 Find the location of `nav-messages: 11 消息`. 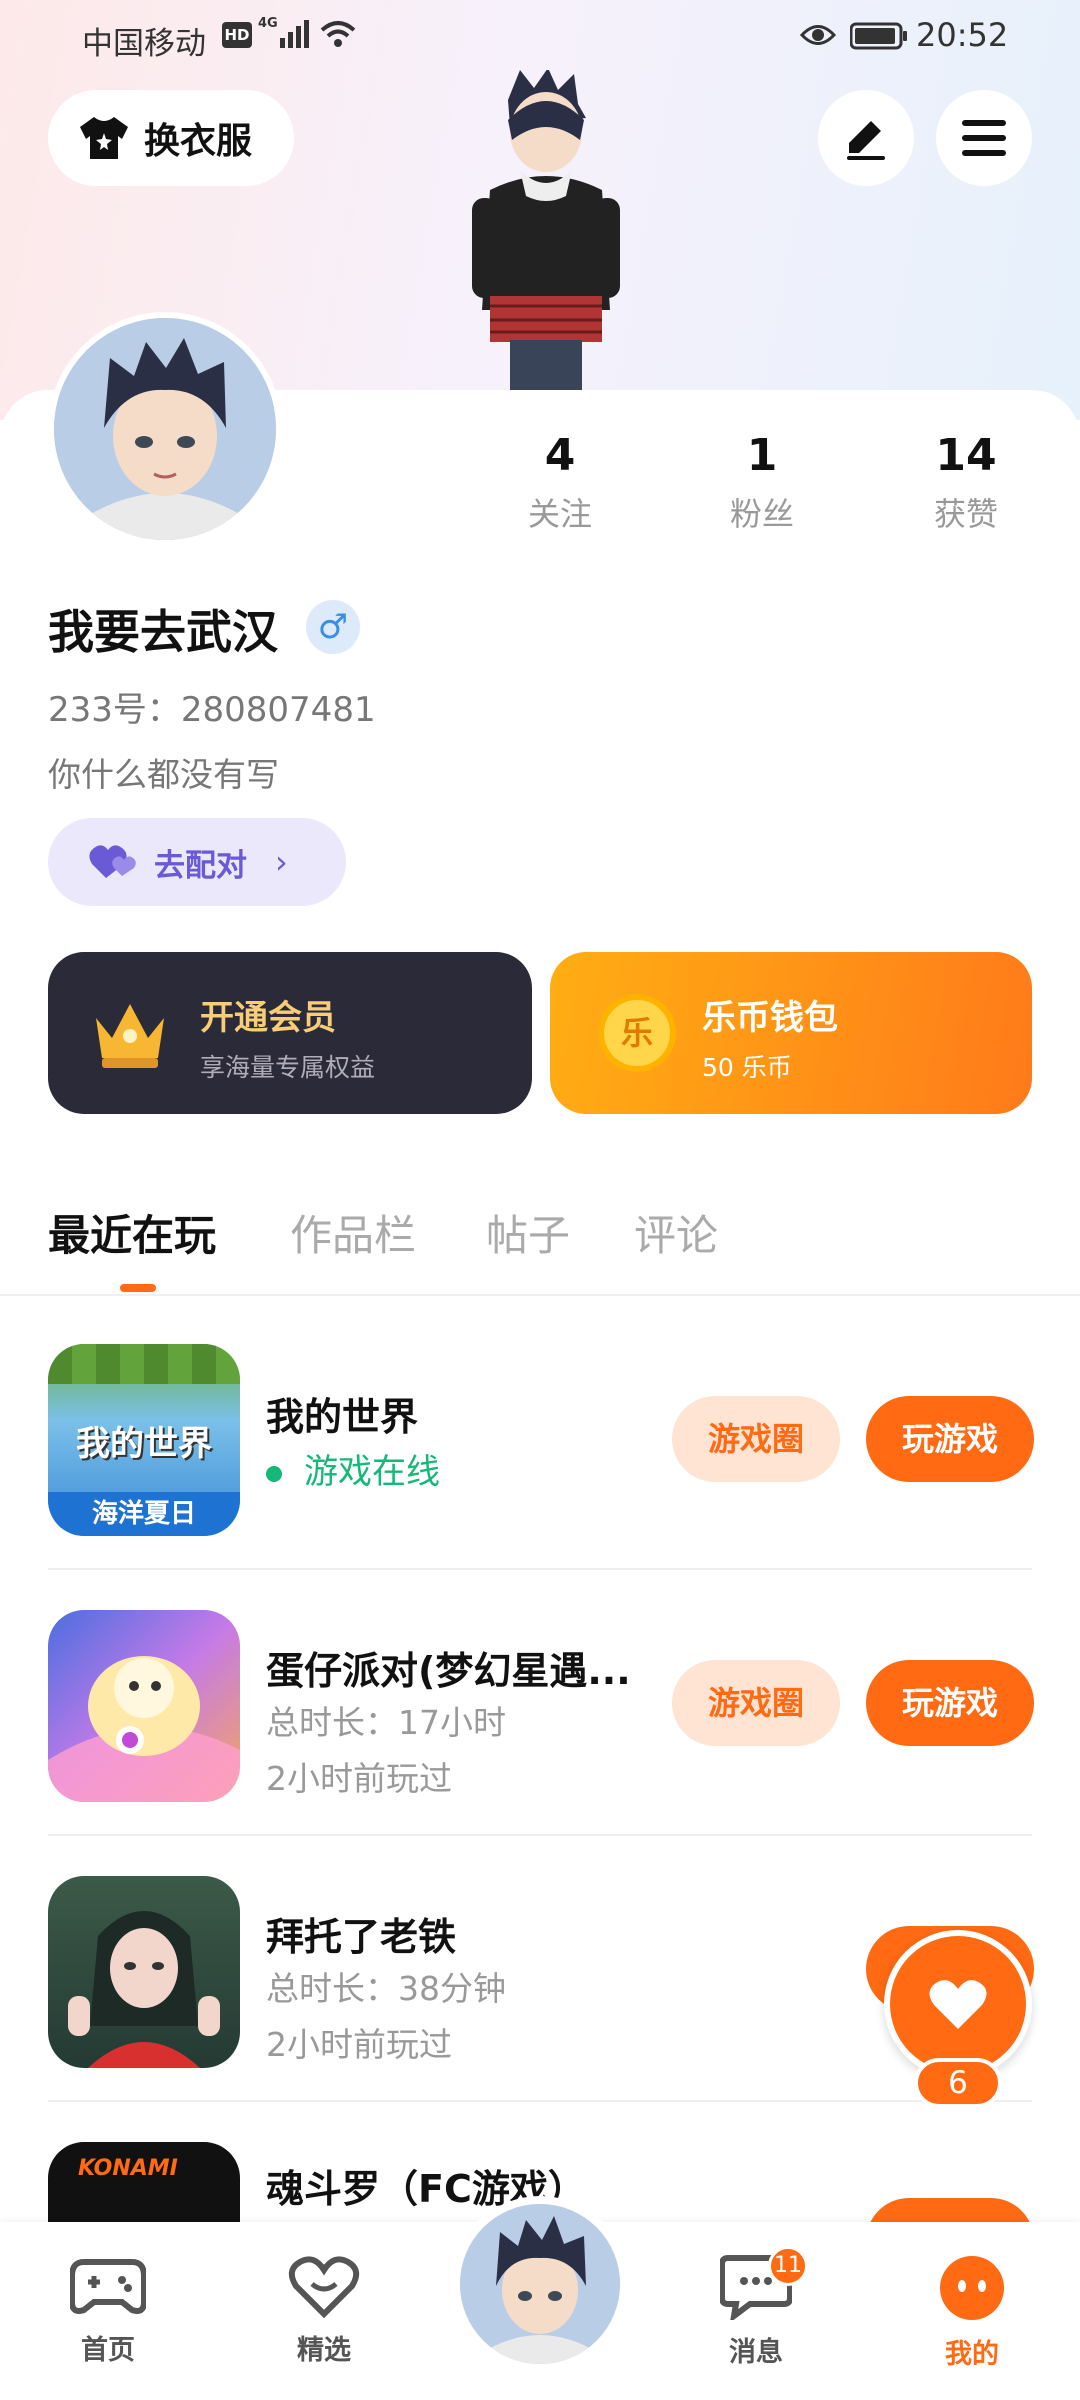

nav-messages: 11 消息 is located at coordinates (756, 2307).